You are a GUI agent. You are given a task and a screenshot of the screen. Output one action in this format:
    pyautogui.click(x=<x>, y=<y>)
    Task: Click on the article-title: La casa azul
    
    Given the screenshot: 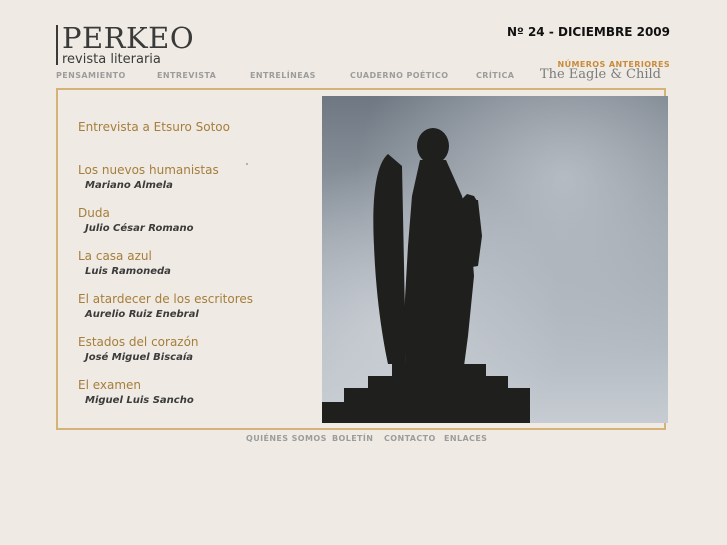 What is the action you would take?
    pyautogui.click(x=124, y=256)
    